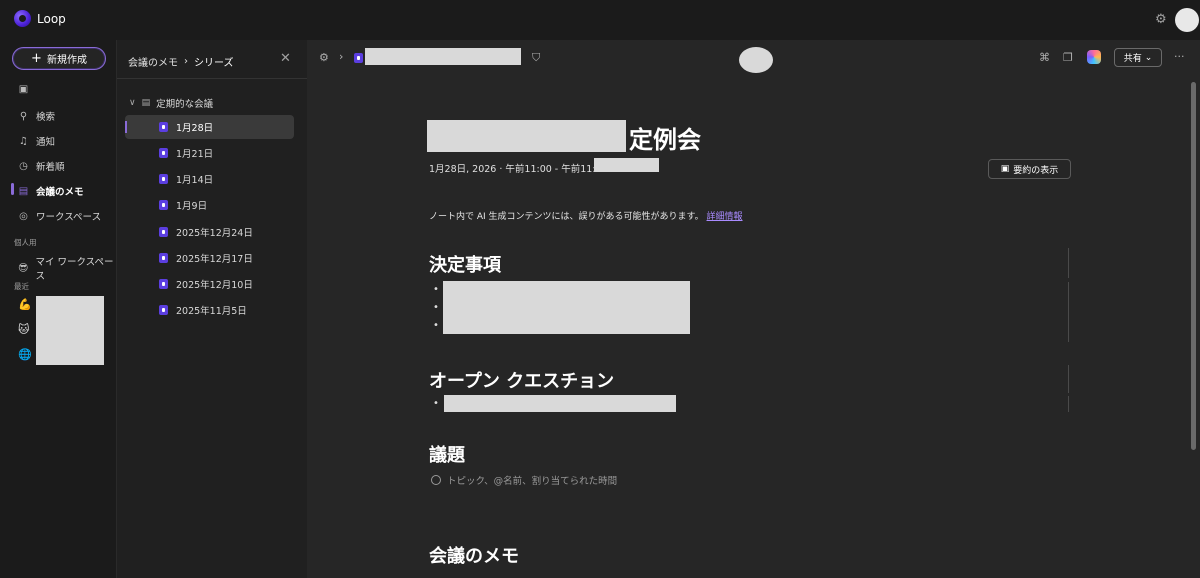 Image resolution: width=1200 pixels, height=578 pixels. I want to click on summary-label: 要約の表示, so click(1036, 170).